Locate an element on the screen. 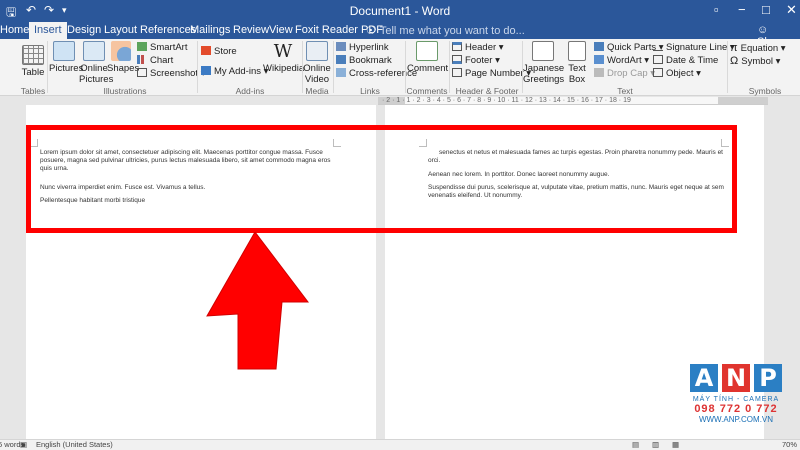 This screenshot has width=800, height=450. read-mode-icon: ▤ is located at coordinates (635, 445).